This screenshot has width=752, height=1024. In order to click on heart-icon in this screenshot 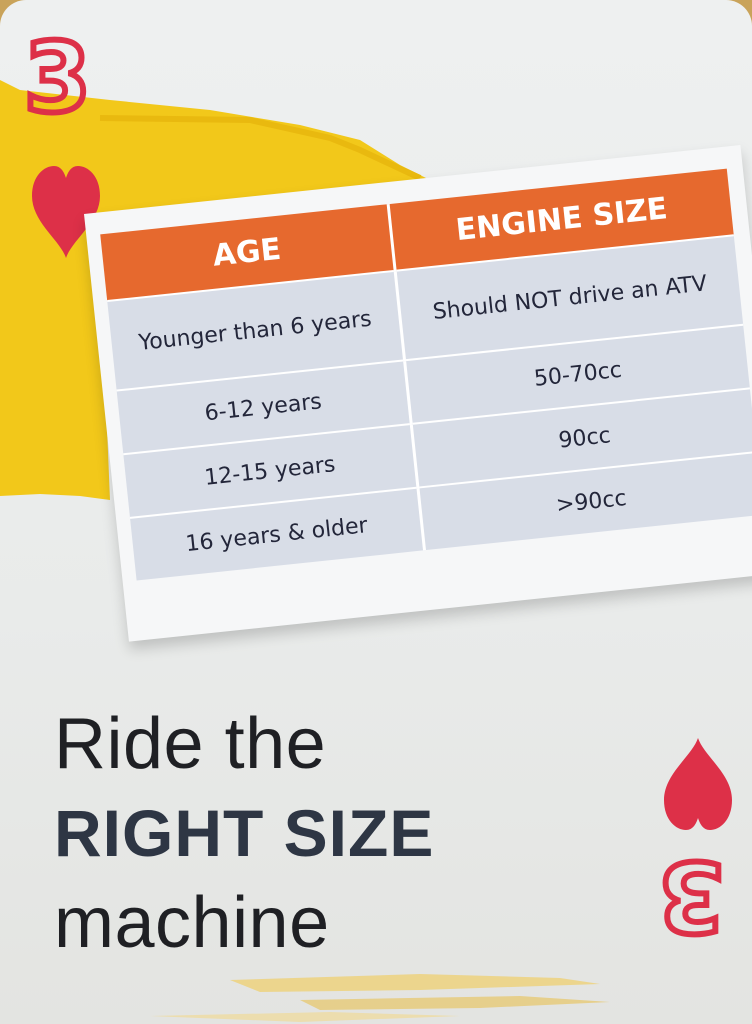, I will do `click(698, 784)`.